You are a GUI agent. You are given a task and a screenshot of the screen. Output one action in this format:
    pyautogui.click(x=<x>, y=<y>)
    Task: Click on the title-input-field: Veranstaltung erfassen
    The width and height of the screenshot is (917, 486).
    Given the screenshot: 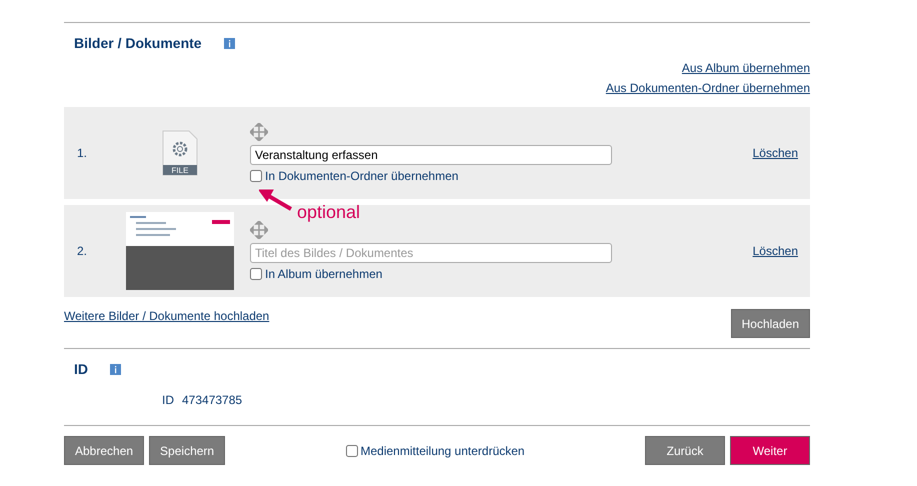 What is the action you would take?
    pyautogui.click(x=431, y=155)
    